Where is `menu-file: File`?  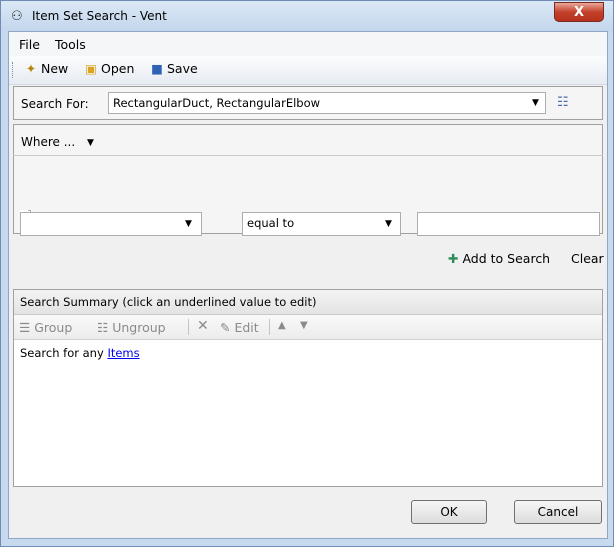
menu-file: File is located at coordinates (29, 44).